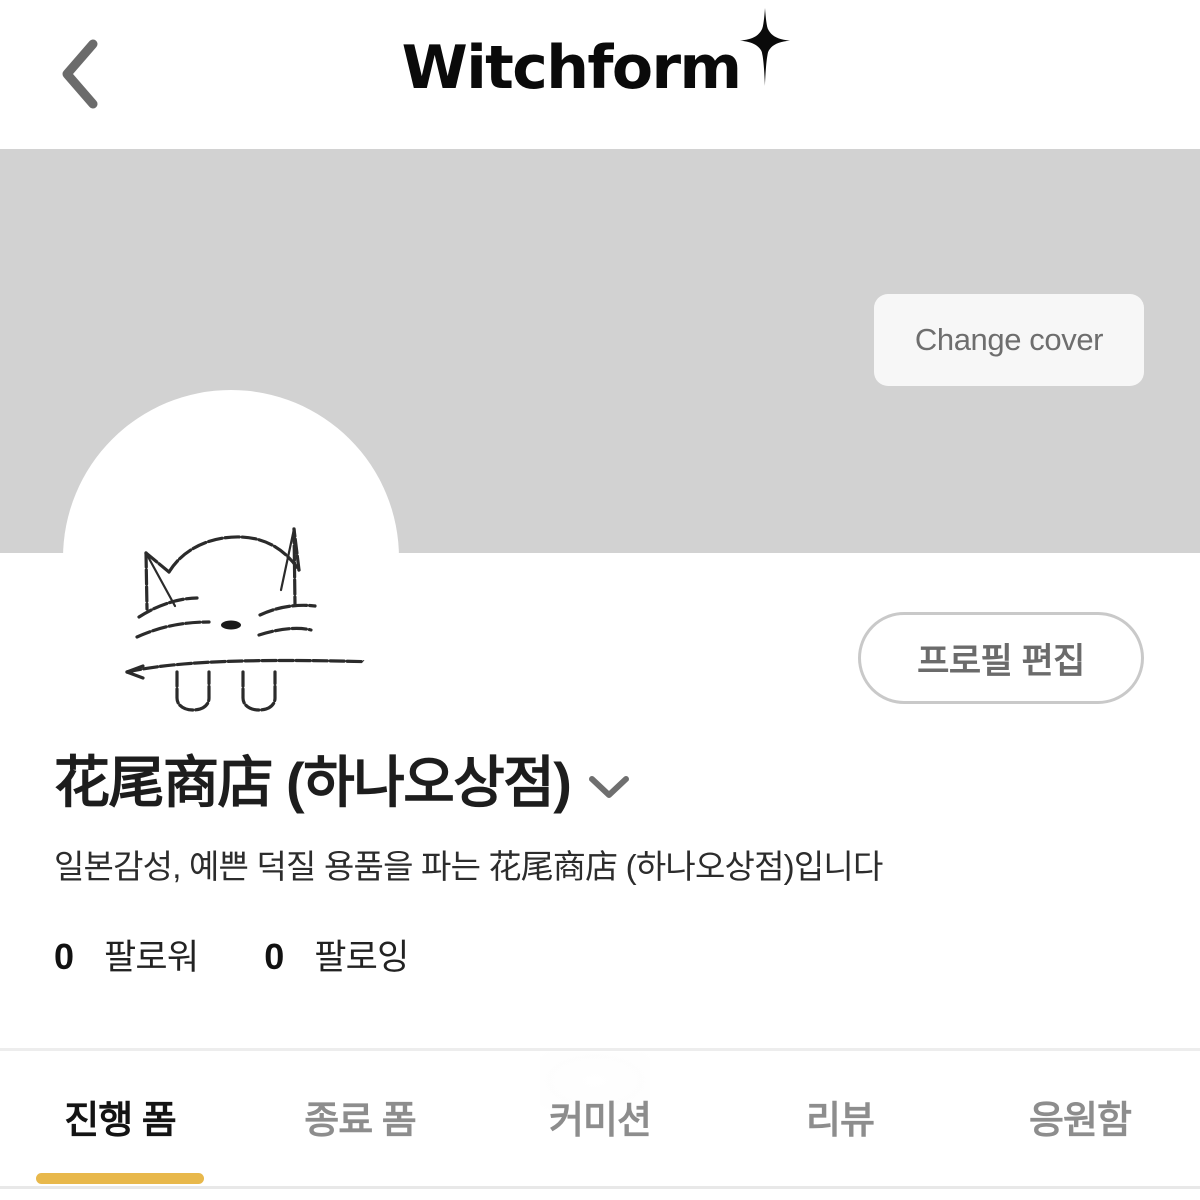 The height and width of the screenshot is (1200, 1200). Describe the element at coordinates (120, 1121) in the screenshot. I see `tab-label: 진행 폼` at that location.